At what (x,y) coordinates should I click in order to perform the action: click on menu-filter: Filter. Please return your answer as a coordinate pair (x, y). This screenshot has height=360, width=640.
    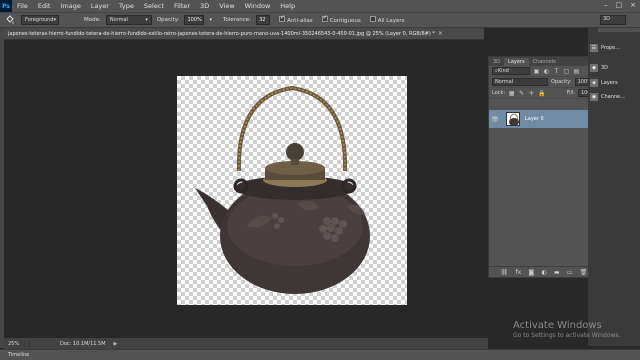
    Looking at the image, I should click on (182, 6).